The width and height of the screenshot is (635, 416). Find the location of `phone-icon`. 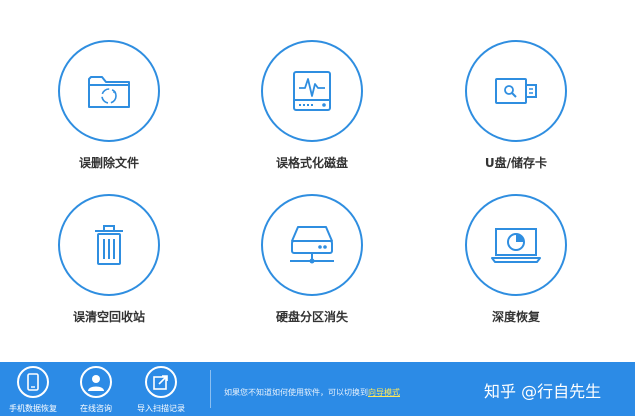

phone-icon is located at coordinates (33, 382).